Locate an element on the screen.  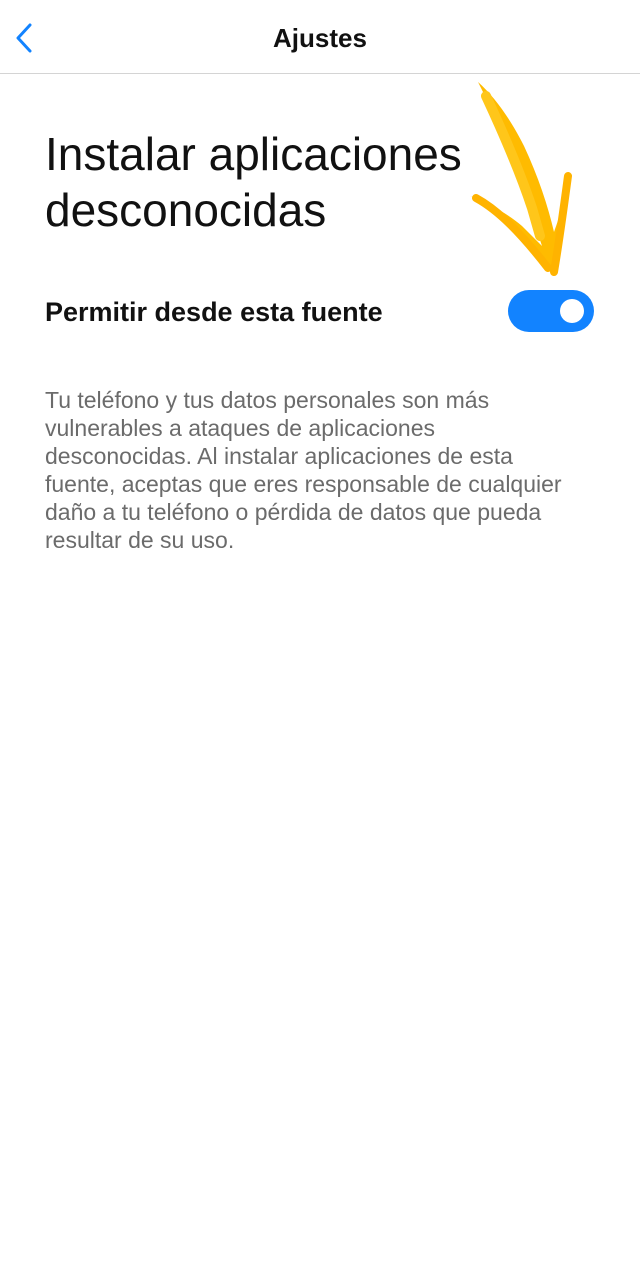
setting-label: Permitir desde esta fuente is located at coordinates (214, 312).